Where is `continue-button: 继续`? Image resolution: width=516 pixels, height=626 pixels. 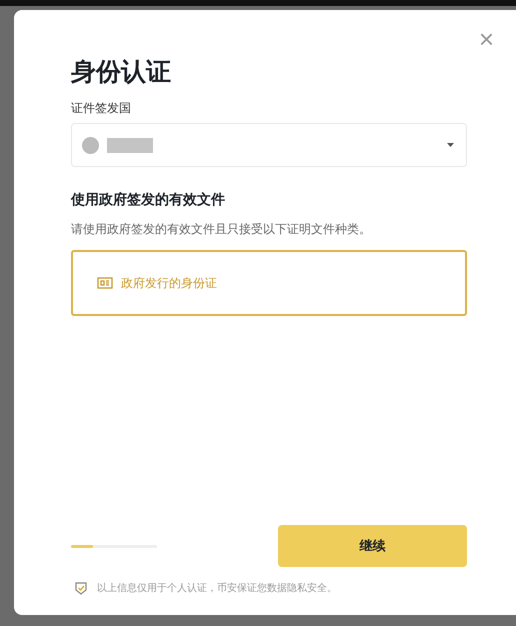 continue-button: 继续 is located at coordinates (372, 546).